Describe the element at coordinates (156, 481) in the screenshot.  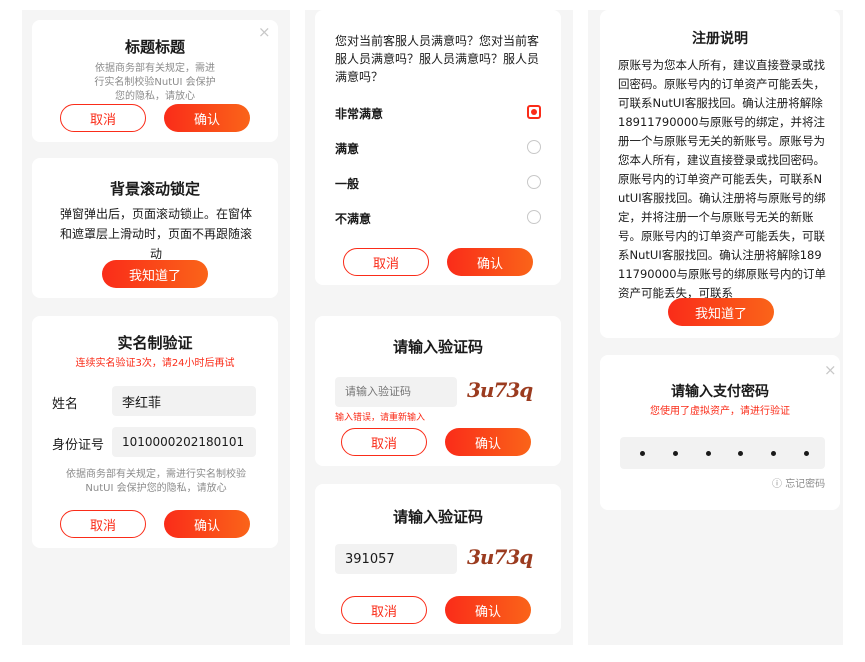
I see `note-text: 依据商务部有关规定，需进行实名制校验NutUI 会保护您的隐私，请放心` at that location.